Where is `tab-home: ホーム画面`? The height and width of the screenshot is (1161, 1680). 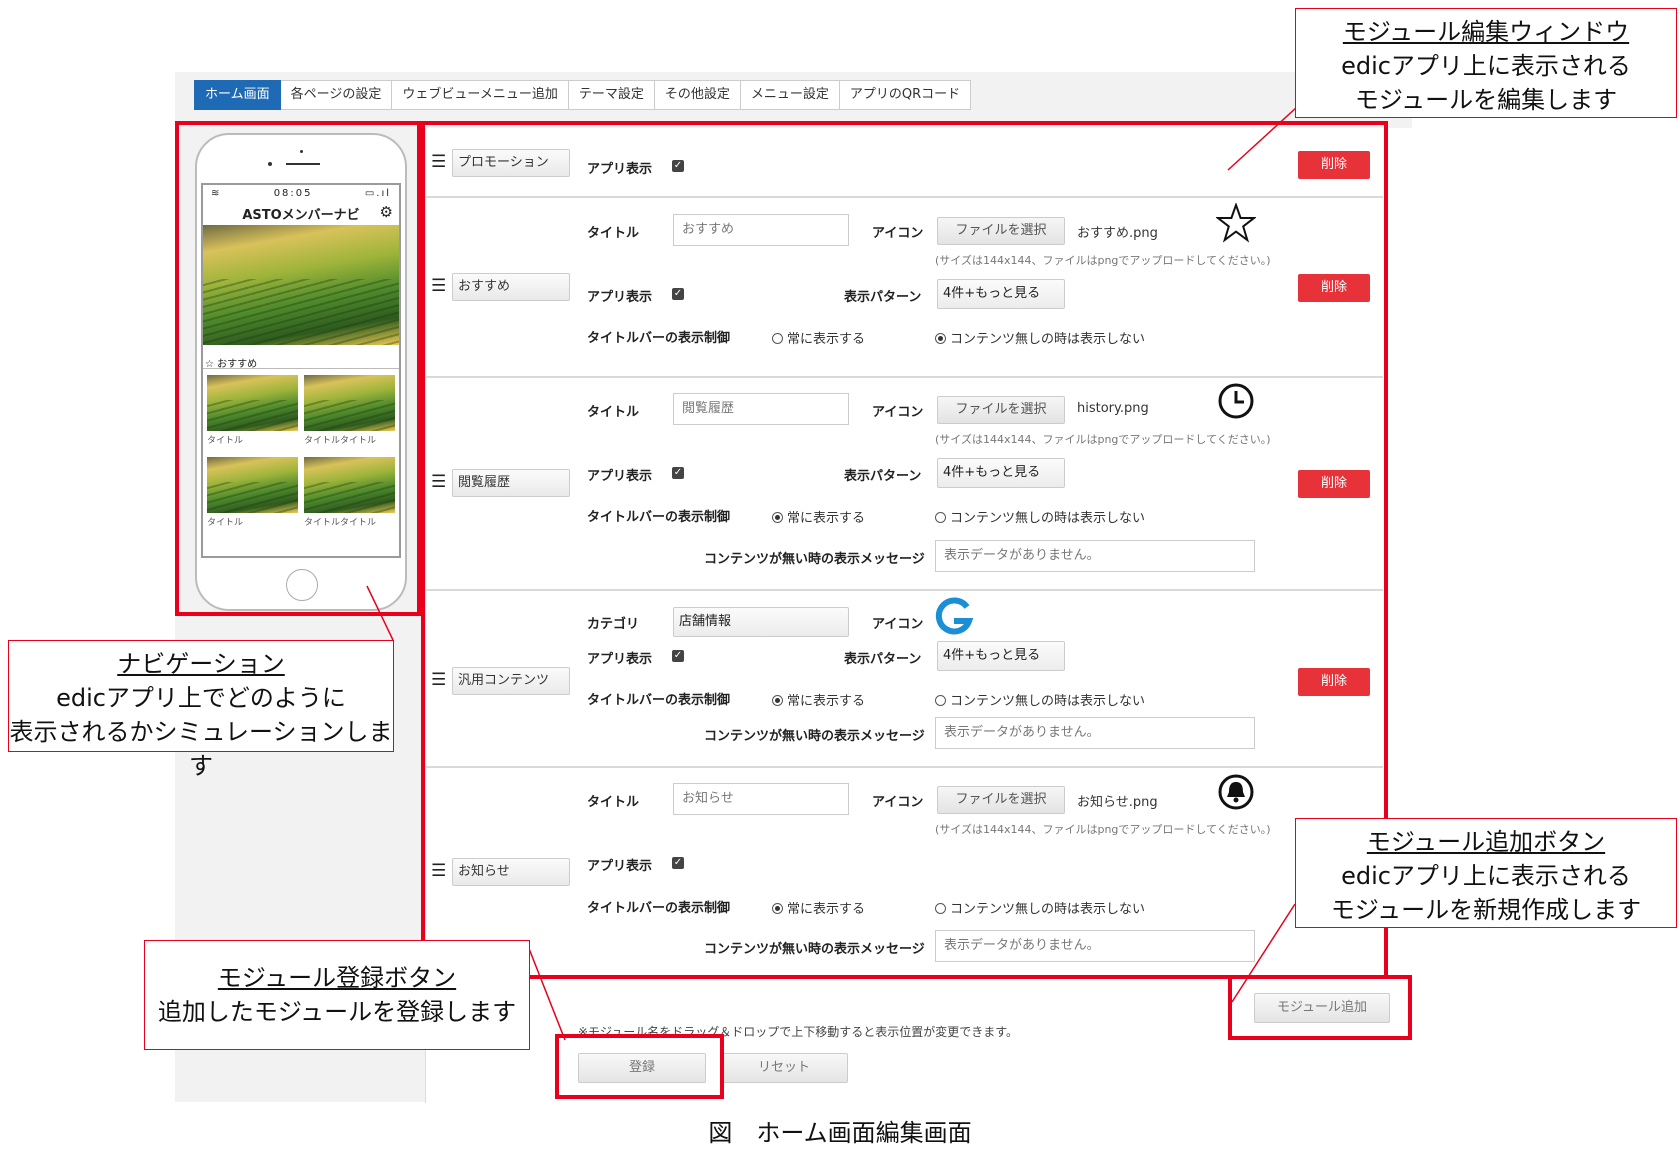
tab-home: ホーム画面 is located at coordinates (237, 95).